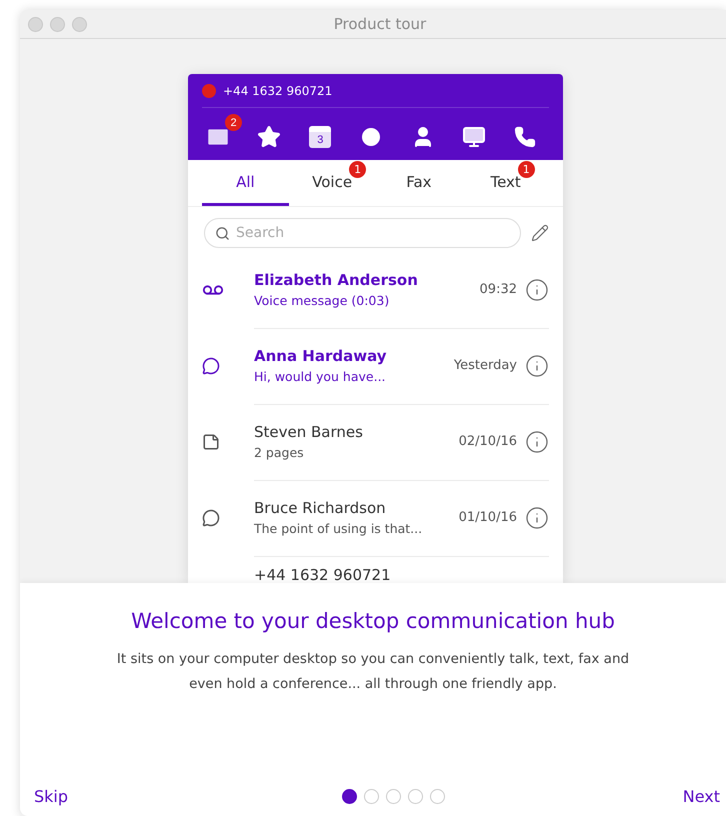  Describe the element at coordinates (332, 183) in the screenshot. I see `filter-tab: Voice 1` at that location.